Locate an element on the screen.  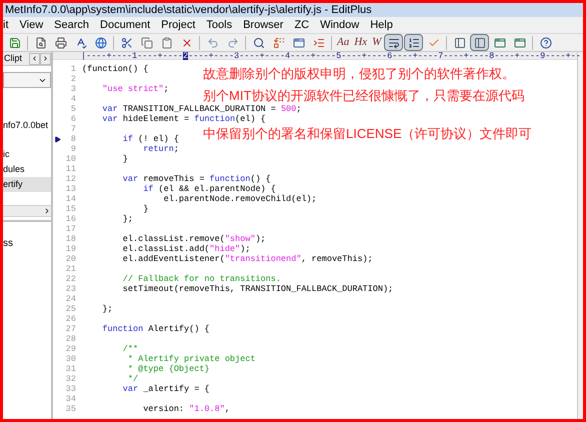
line-number: 9 is located at coordinates (73, 149).